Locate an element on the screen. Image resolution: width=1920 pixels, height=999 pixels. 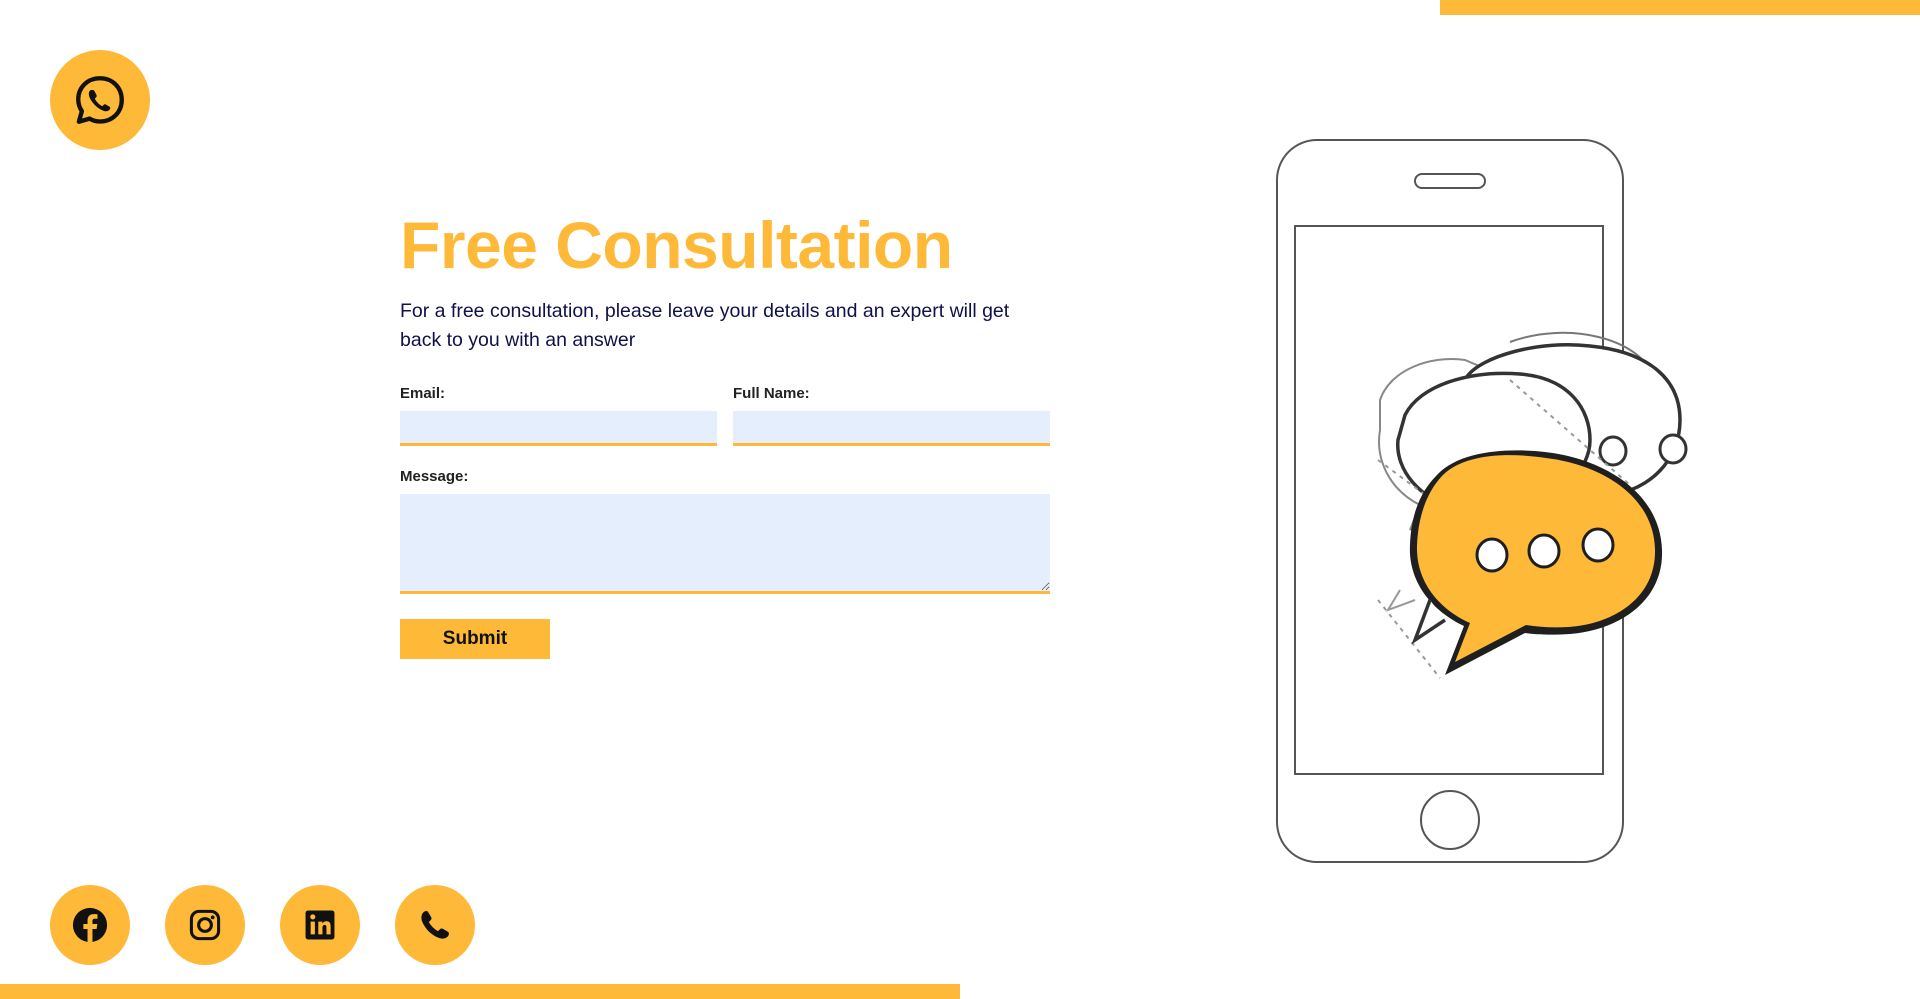
whatsapp-button is located at coordinates (100, 100).